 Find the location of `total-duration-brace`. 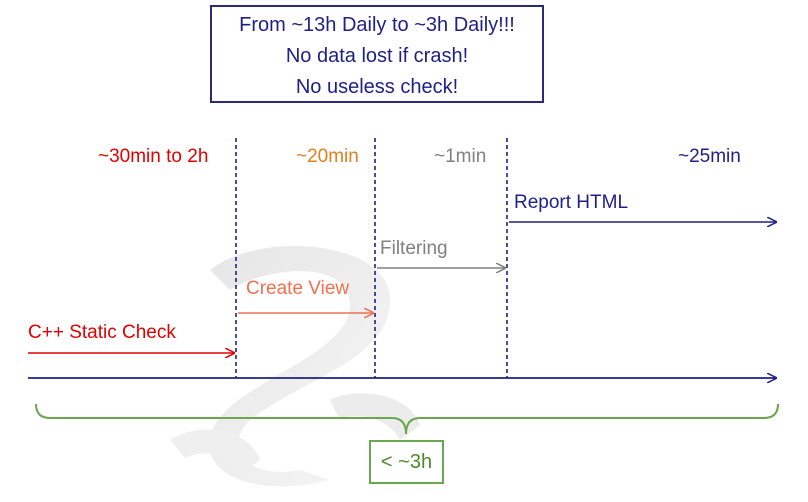

total-duration-brace is located at coordinates (407, 419).